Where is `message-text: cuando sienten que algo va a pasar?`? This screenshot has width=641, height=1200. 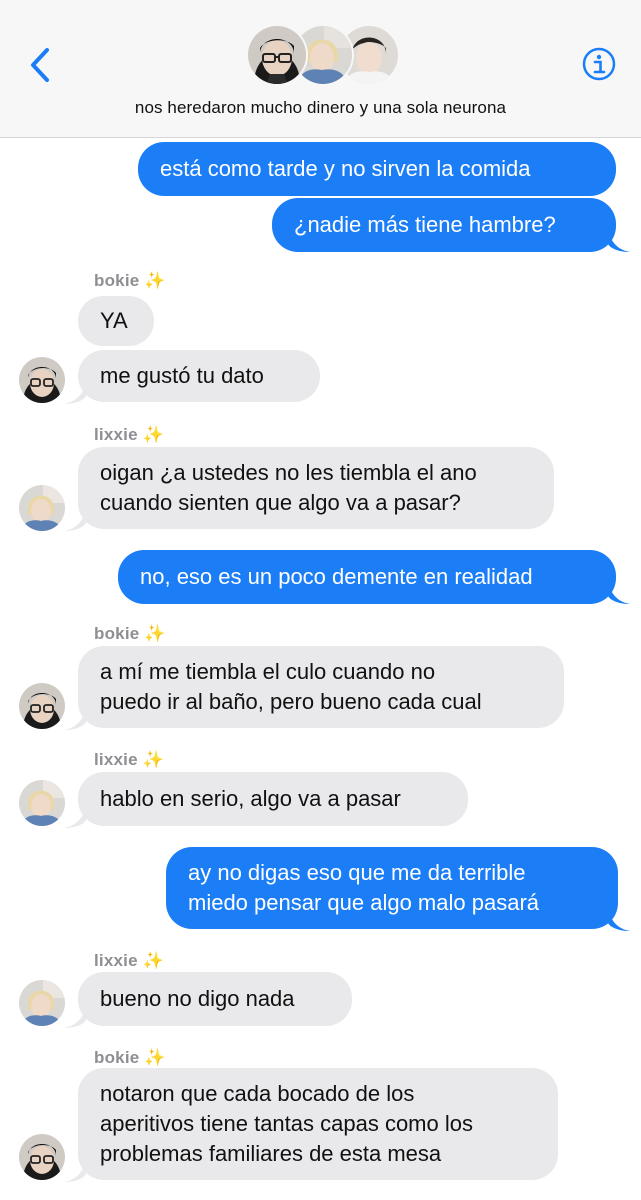 message-text: cuando sienten que algo va a pasar? is located at coordinates (280, 502).